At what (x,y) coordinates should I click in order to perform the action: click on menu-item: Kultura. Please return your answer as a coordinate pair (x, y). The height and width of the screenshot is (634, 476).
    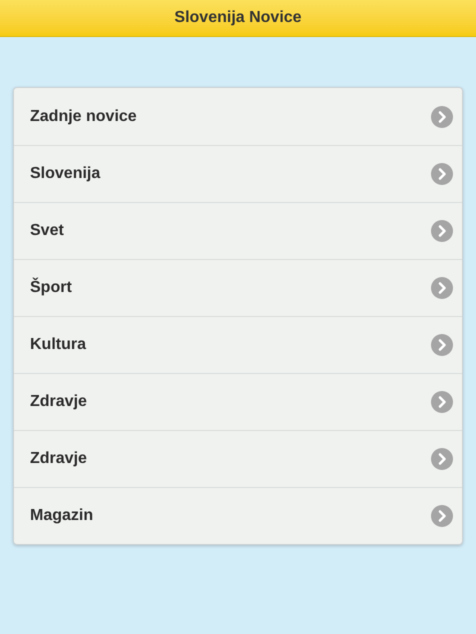
    Looking at the image, I should click on (238, 344).